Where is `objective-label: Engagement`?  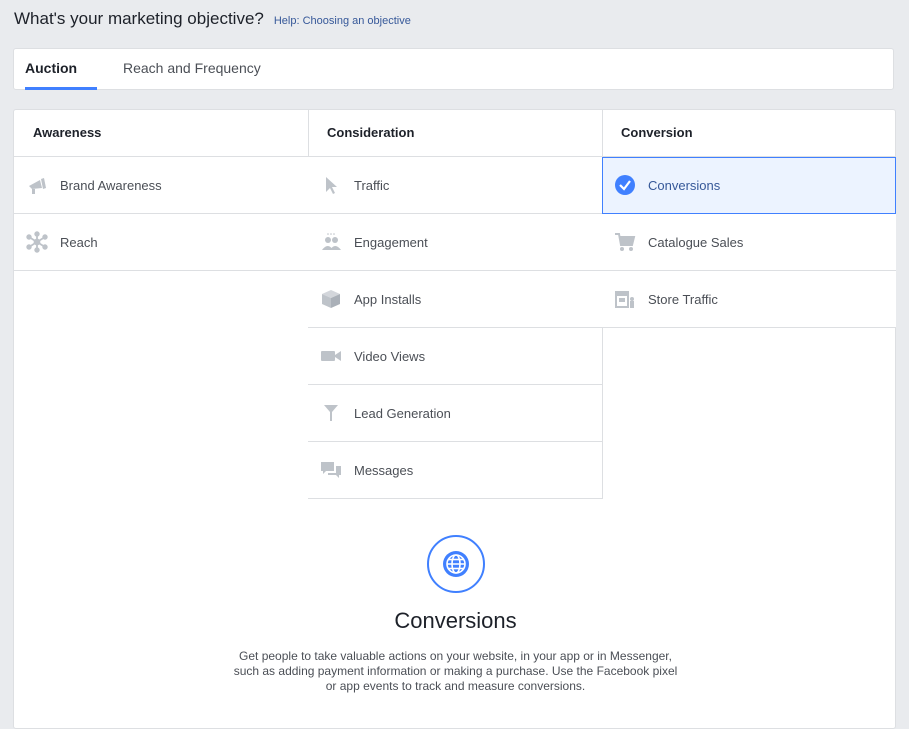
objective-label: Engagement is located at coordinates (391, 242).